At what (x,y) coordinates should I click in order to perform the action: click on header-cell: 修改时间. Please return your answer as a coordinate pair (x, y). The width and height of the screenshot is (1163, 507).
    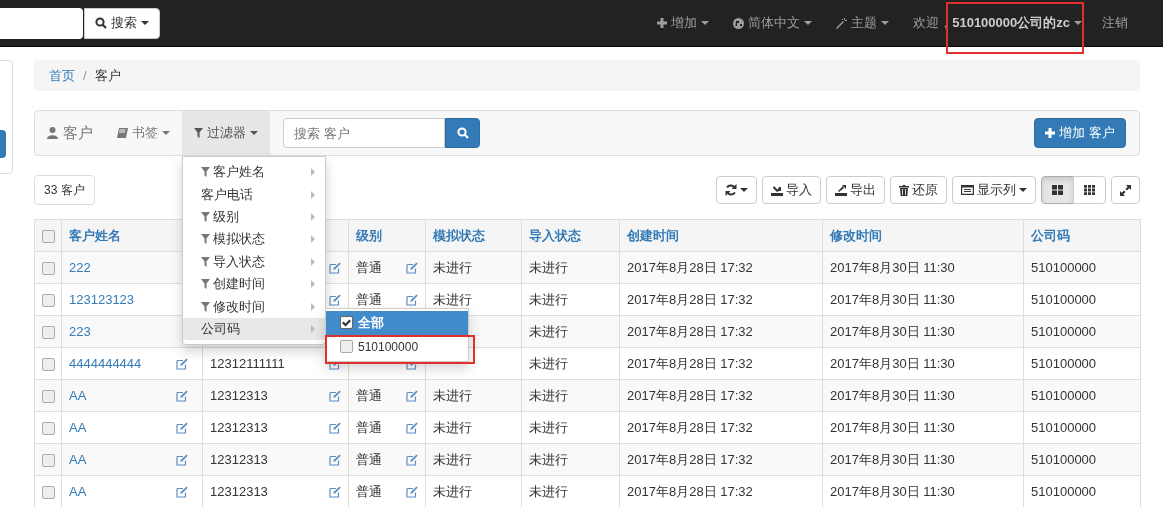
    Looking at the image, I should click on (923, 235).